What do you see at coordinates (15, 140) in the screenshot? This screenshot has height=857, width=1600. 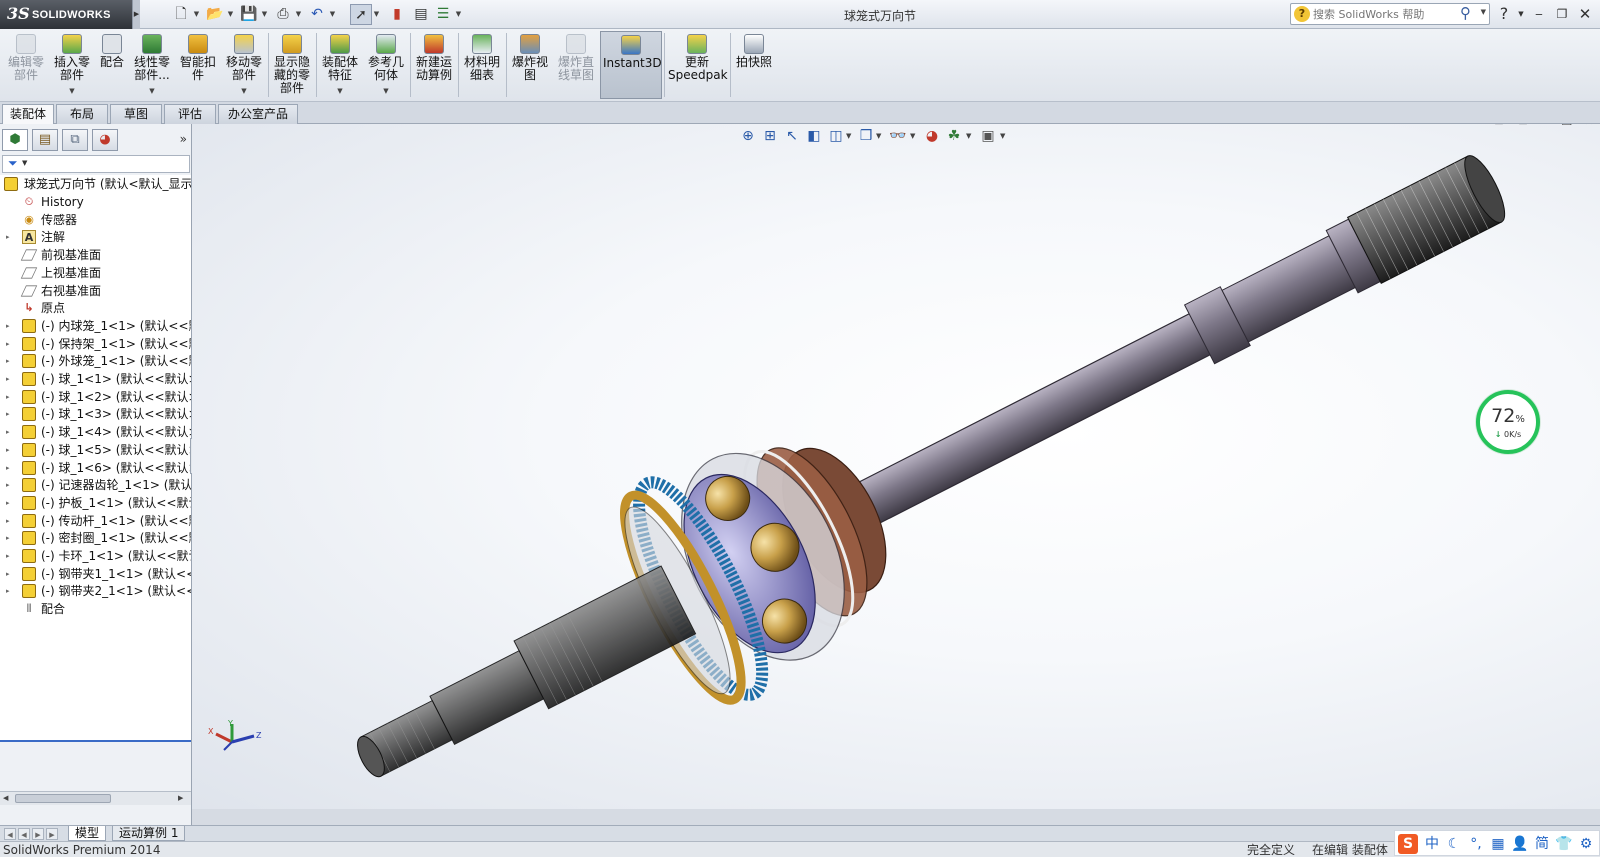 I see `featuremanager-tab-icon: ⬢` at bounding box center [15, 140].